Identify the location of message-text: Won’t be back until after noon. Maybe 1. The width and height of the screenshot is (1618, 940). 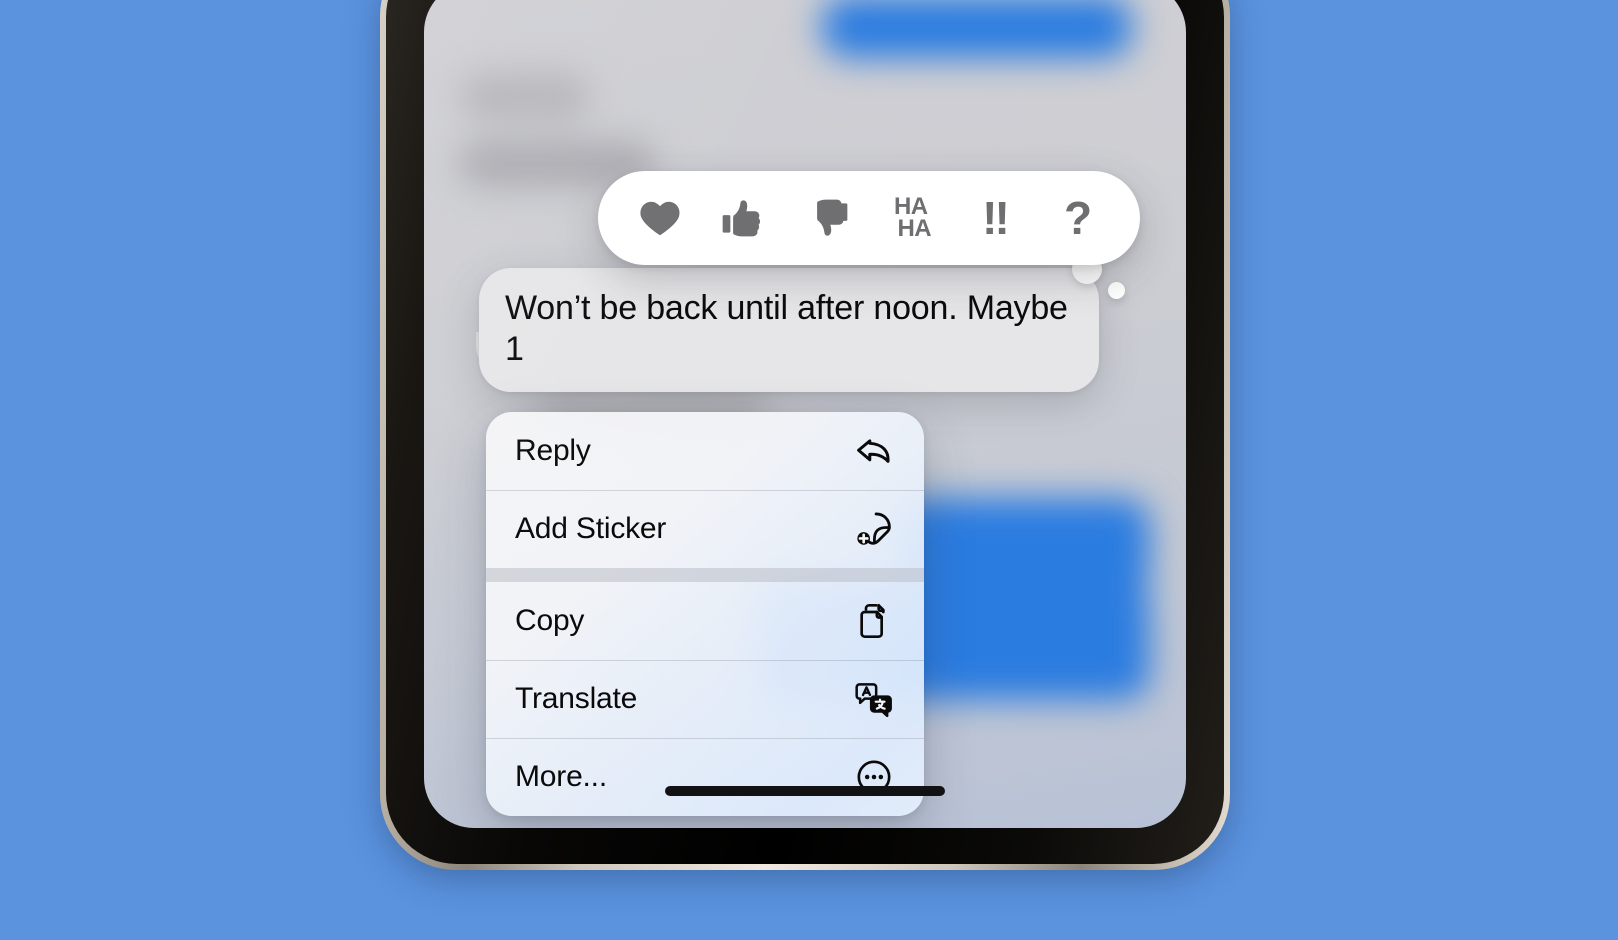
(786, 328).